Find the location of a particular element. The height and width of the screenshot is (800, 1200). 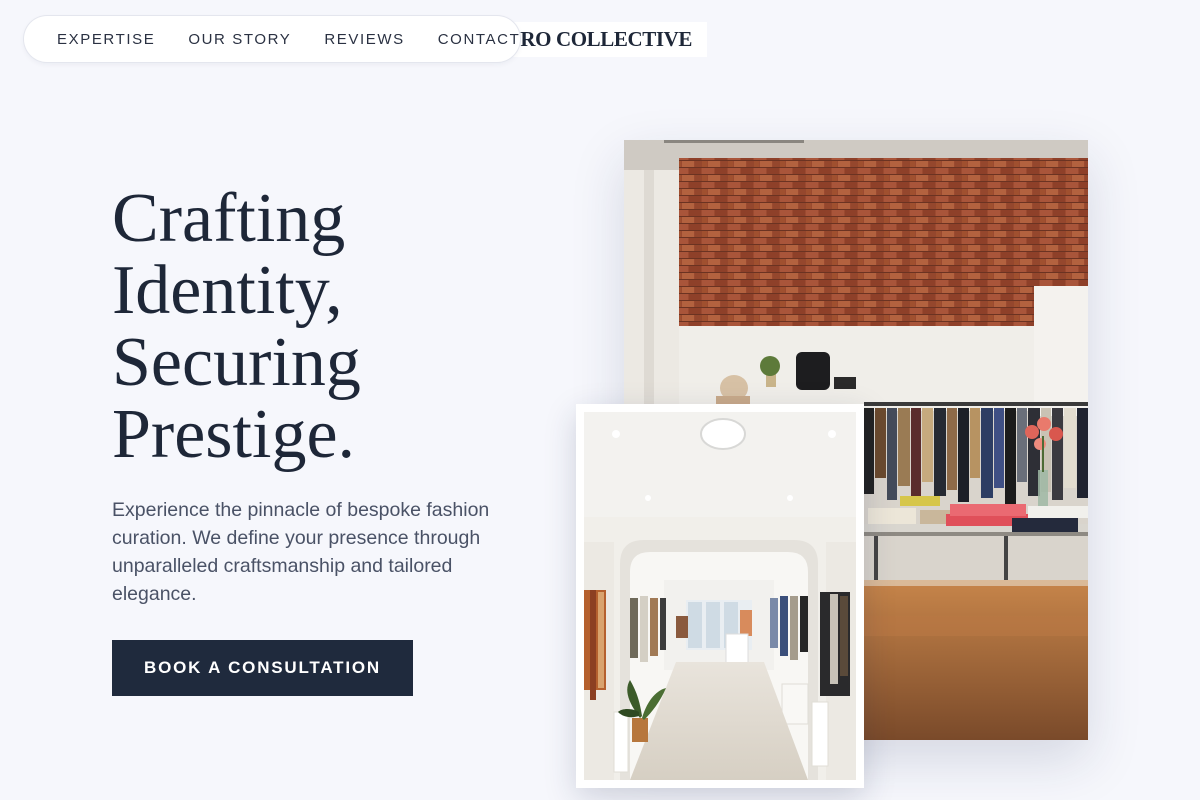

brand-logo: KURO COLLECTIVE is located at coordinates (607, 39).